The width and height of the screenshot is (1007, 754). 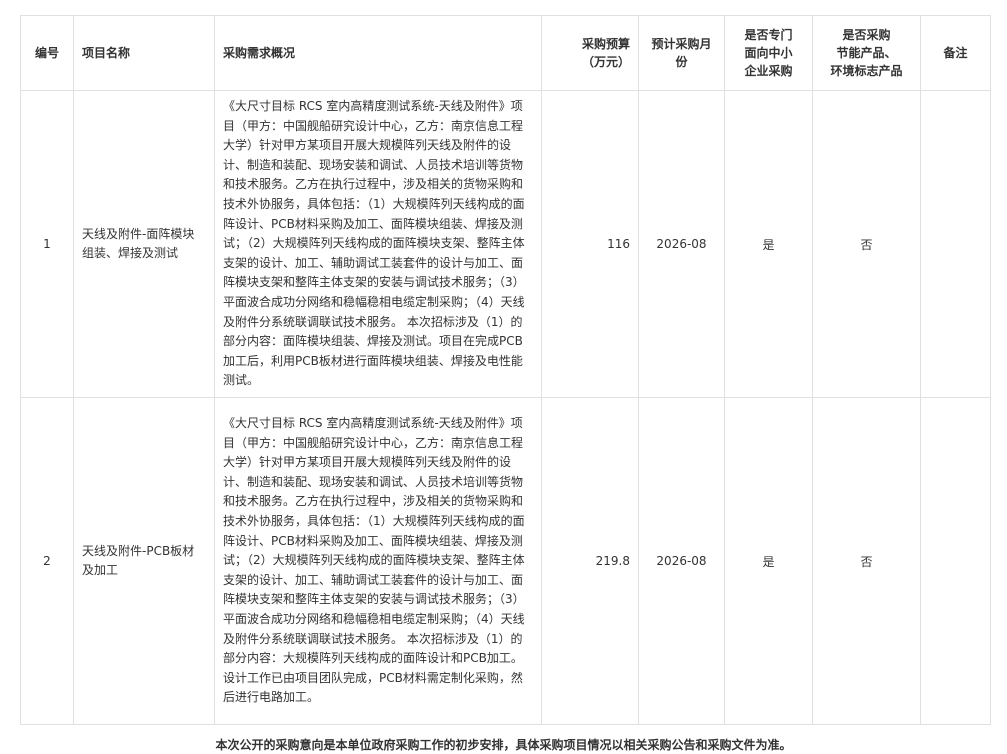 I want to click on header-description: 采购需求概况, so click(x=378, y=53).